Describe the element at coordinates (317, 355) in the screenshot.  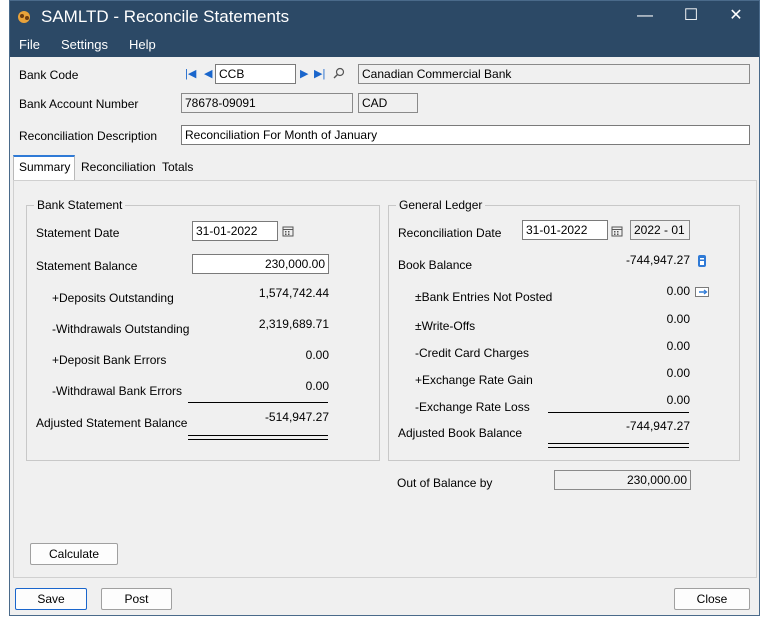
I see `deposit-bank-errors-value: 0.00` at that location.